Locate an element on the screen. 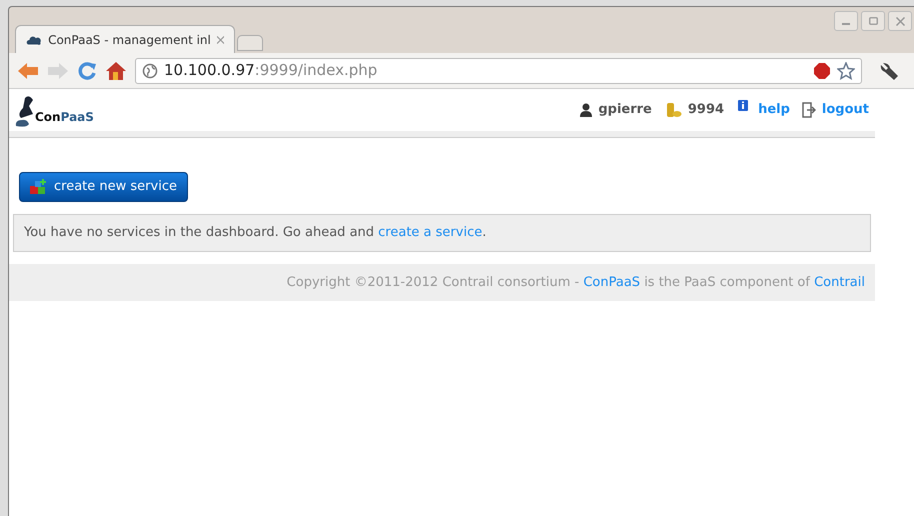  empty-message: You have no services in the dashboard. Go ahead and create a service. is located at coordinates (255, 233).